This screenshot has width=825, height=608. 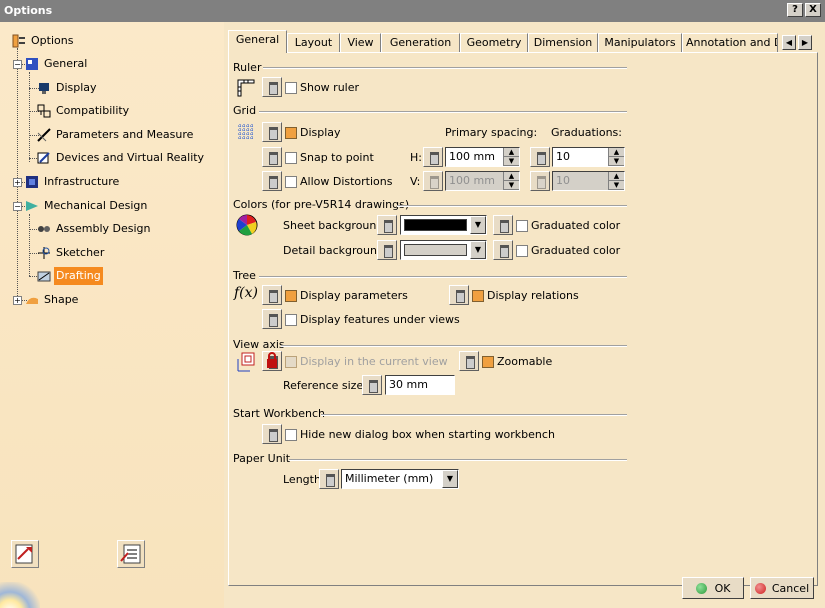 I want to click on hide-dialog-lock-button, so click(x=272, y=434).